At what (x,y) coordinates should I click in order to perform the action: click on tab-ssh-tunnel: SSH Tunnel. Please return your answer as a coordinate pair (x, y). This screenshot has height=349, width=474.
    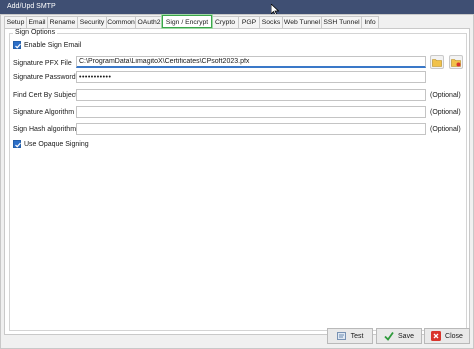
    Looking at the image, I should click on (341, 22).